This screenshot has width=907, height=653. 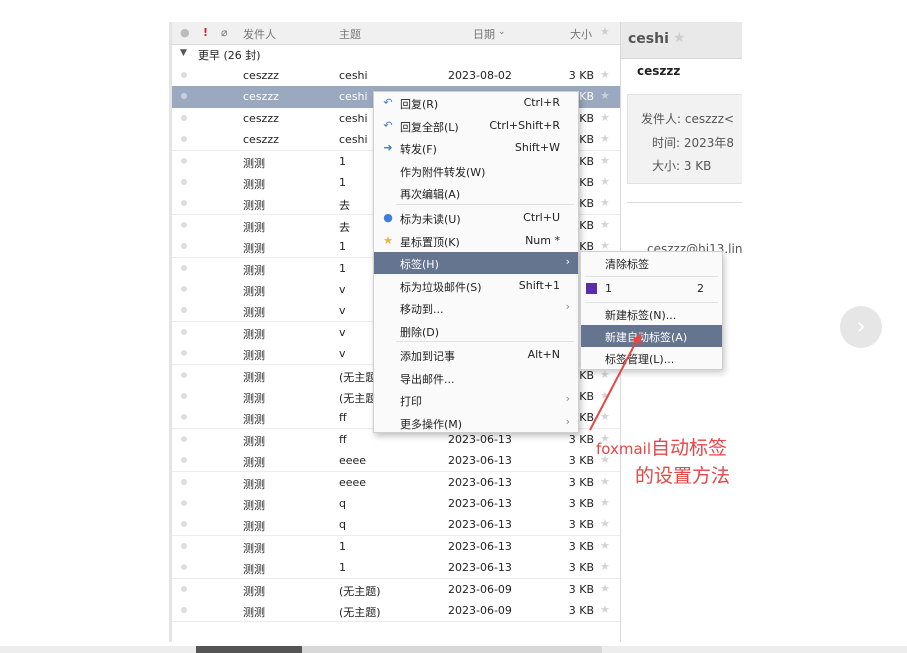 What do you see at coordinates (683, 476) in the screenshot?
I see `annotation-text-line2: 的设置方法` at bounding box center [683, 476].